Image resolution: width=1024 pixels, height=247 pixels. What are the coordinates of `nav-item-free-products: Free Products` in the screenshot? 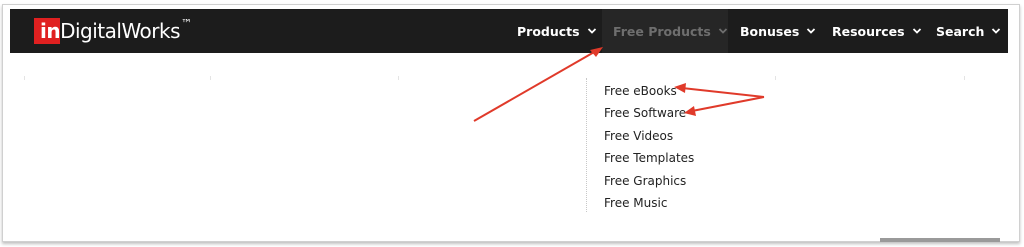 It's located at (665, 31).